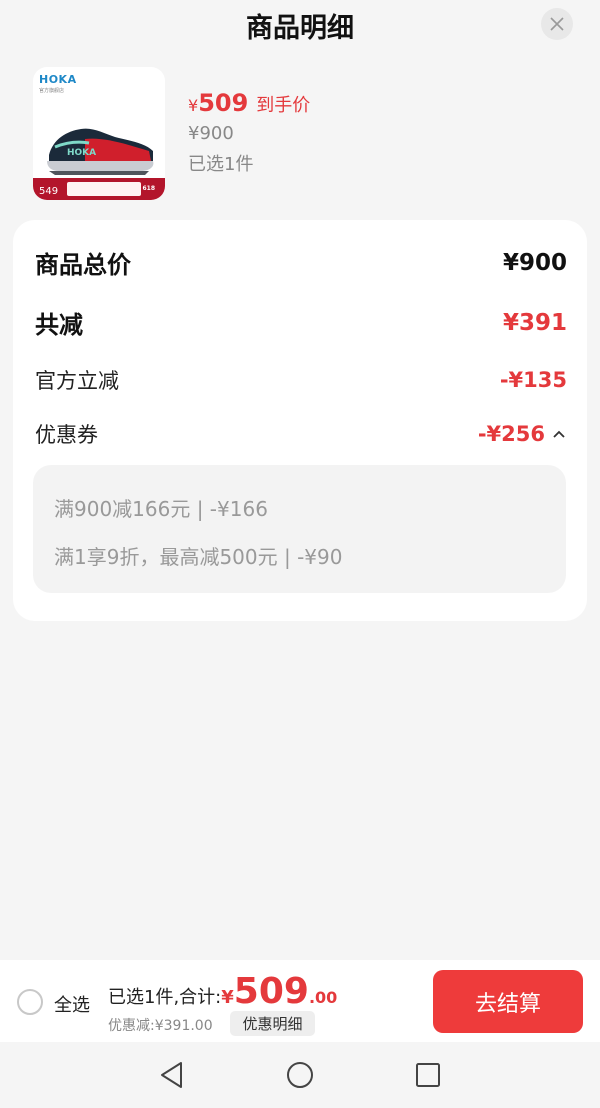  I want to click on header: 商品明细, so click(300, 25).